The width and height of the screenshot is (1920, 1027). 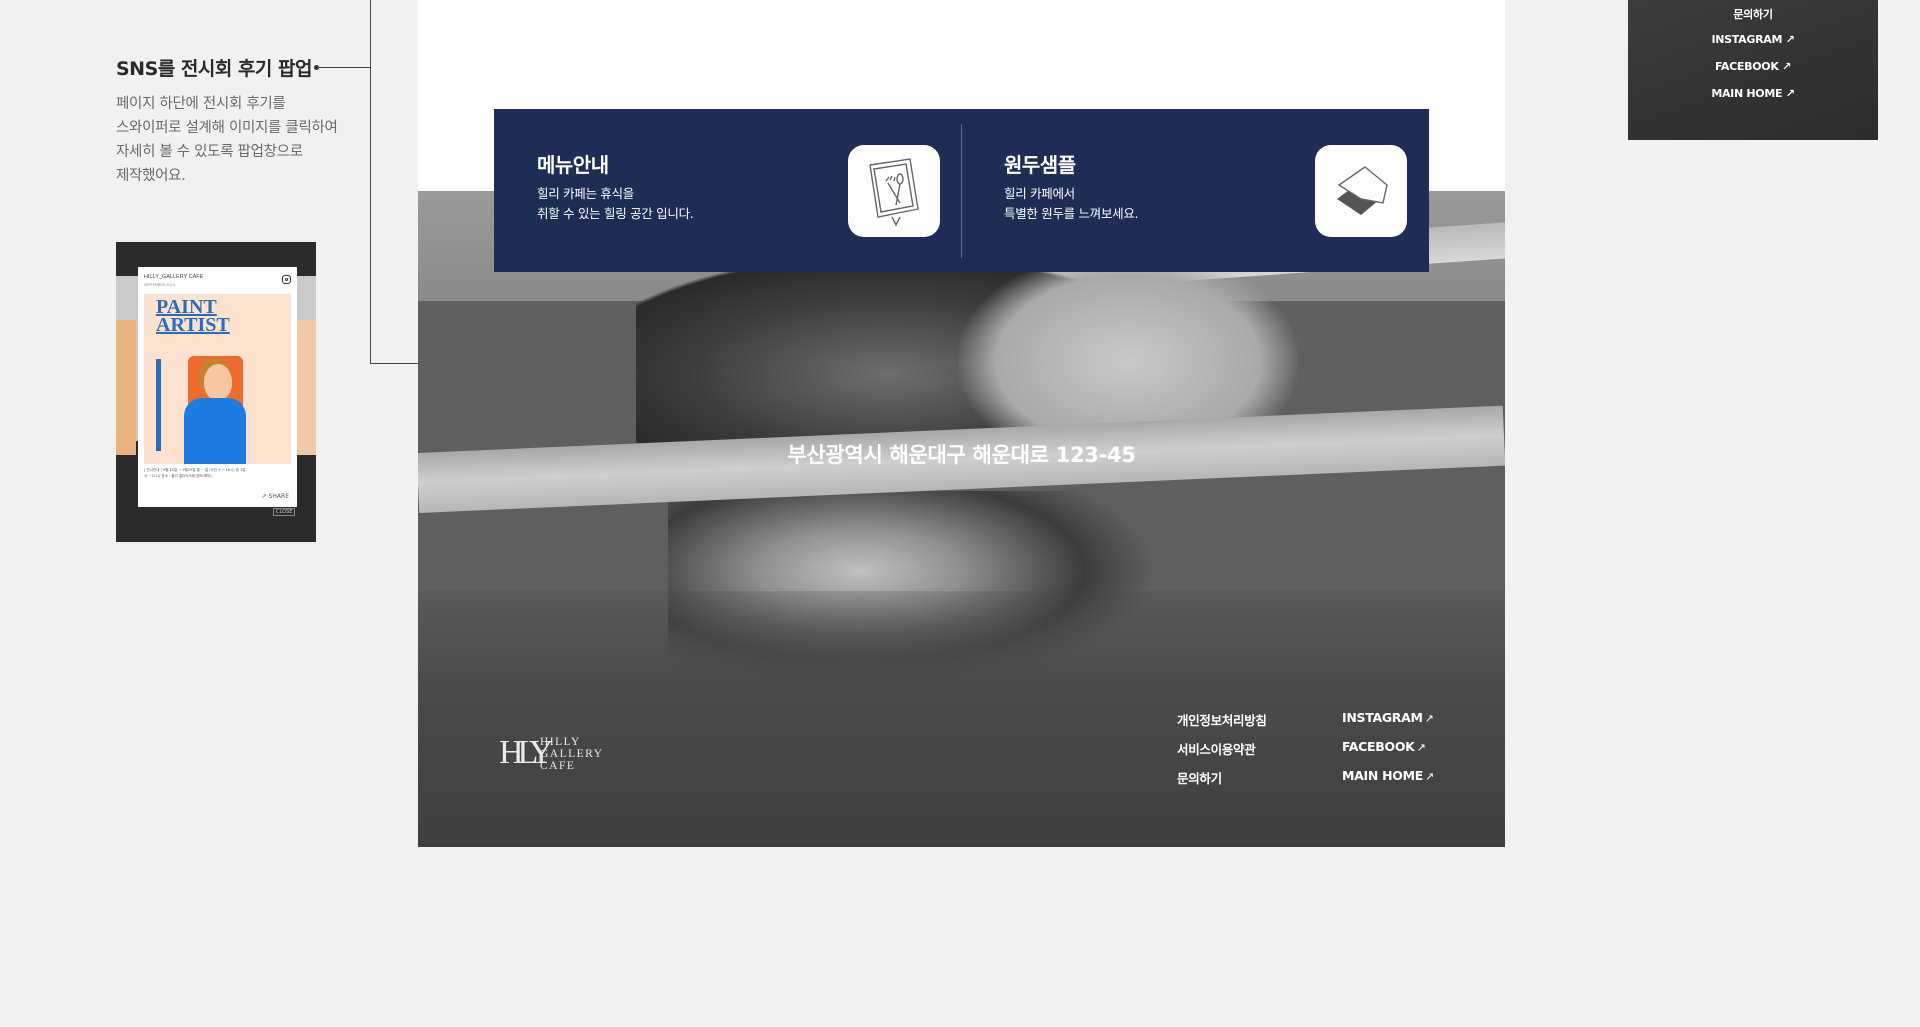 I want to click on instagram-icon, so click(x=286, y=279).